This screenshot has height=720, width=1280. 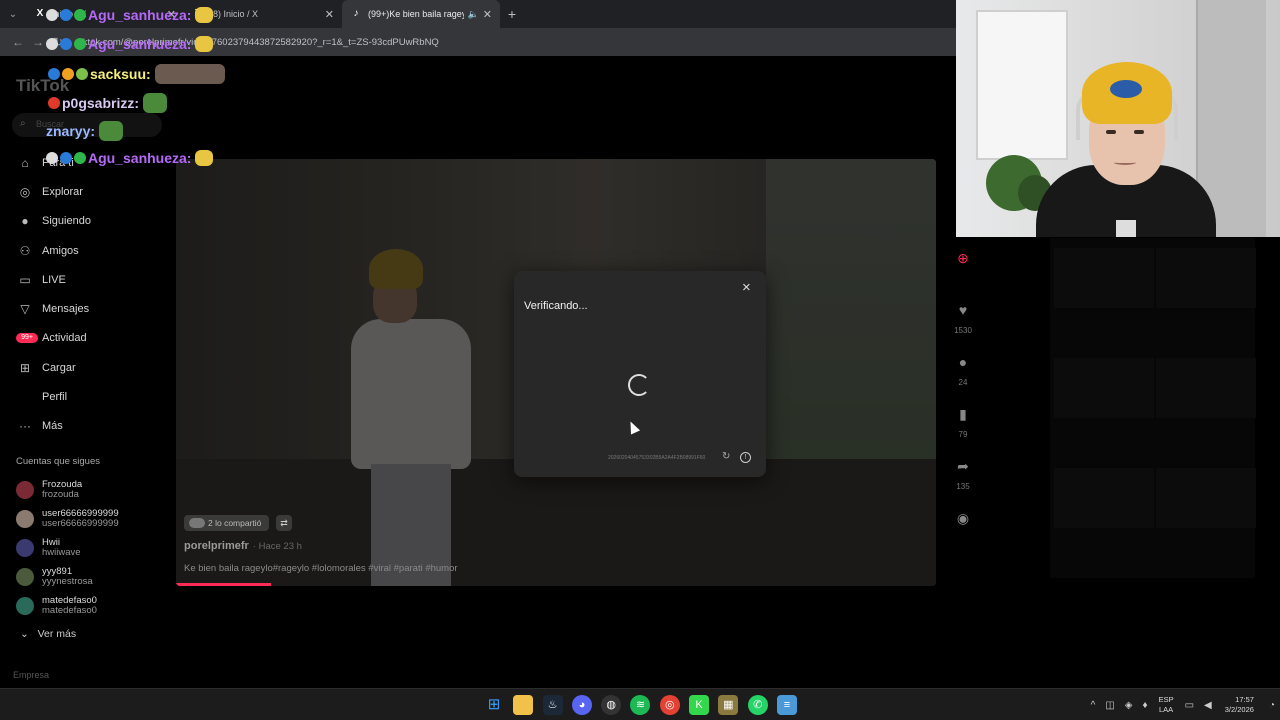 I want to click on info-icon: !, so click(x=745, y=457).